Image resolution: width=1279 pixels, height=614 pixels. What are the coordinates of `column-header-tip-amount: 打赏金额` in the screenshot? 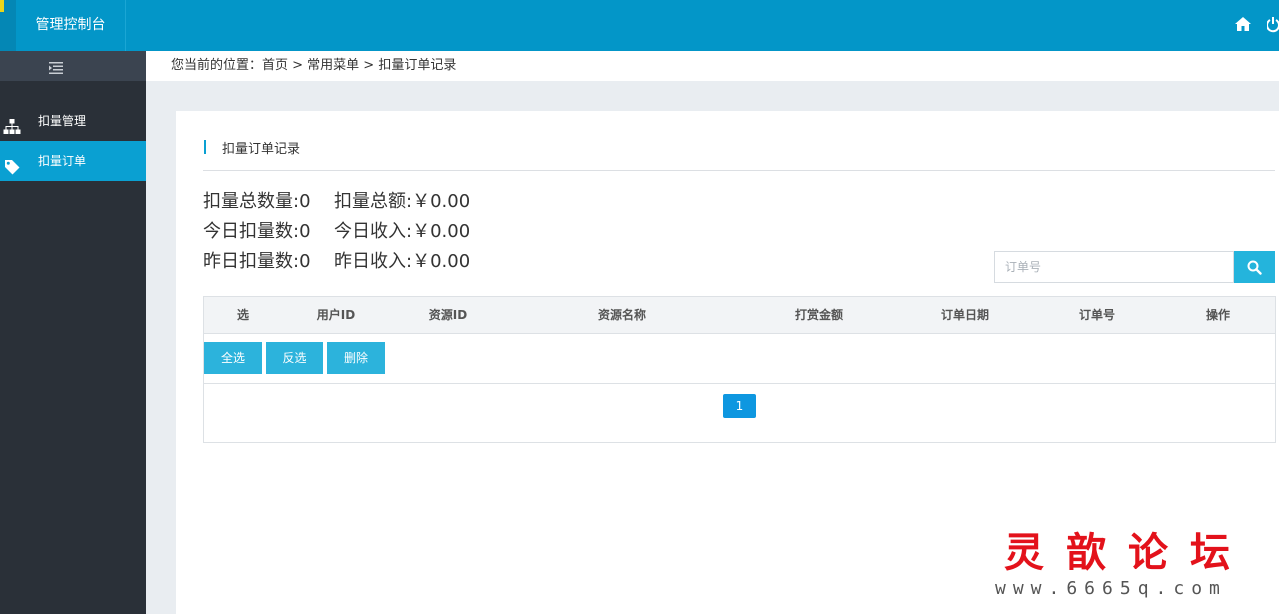 It's located at (818, 315).